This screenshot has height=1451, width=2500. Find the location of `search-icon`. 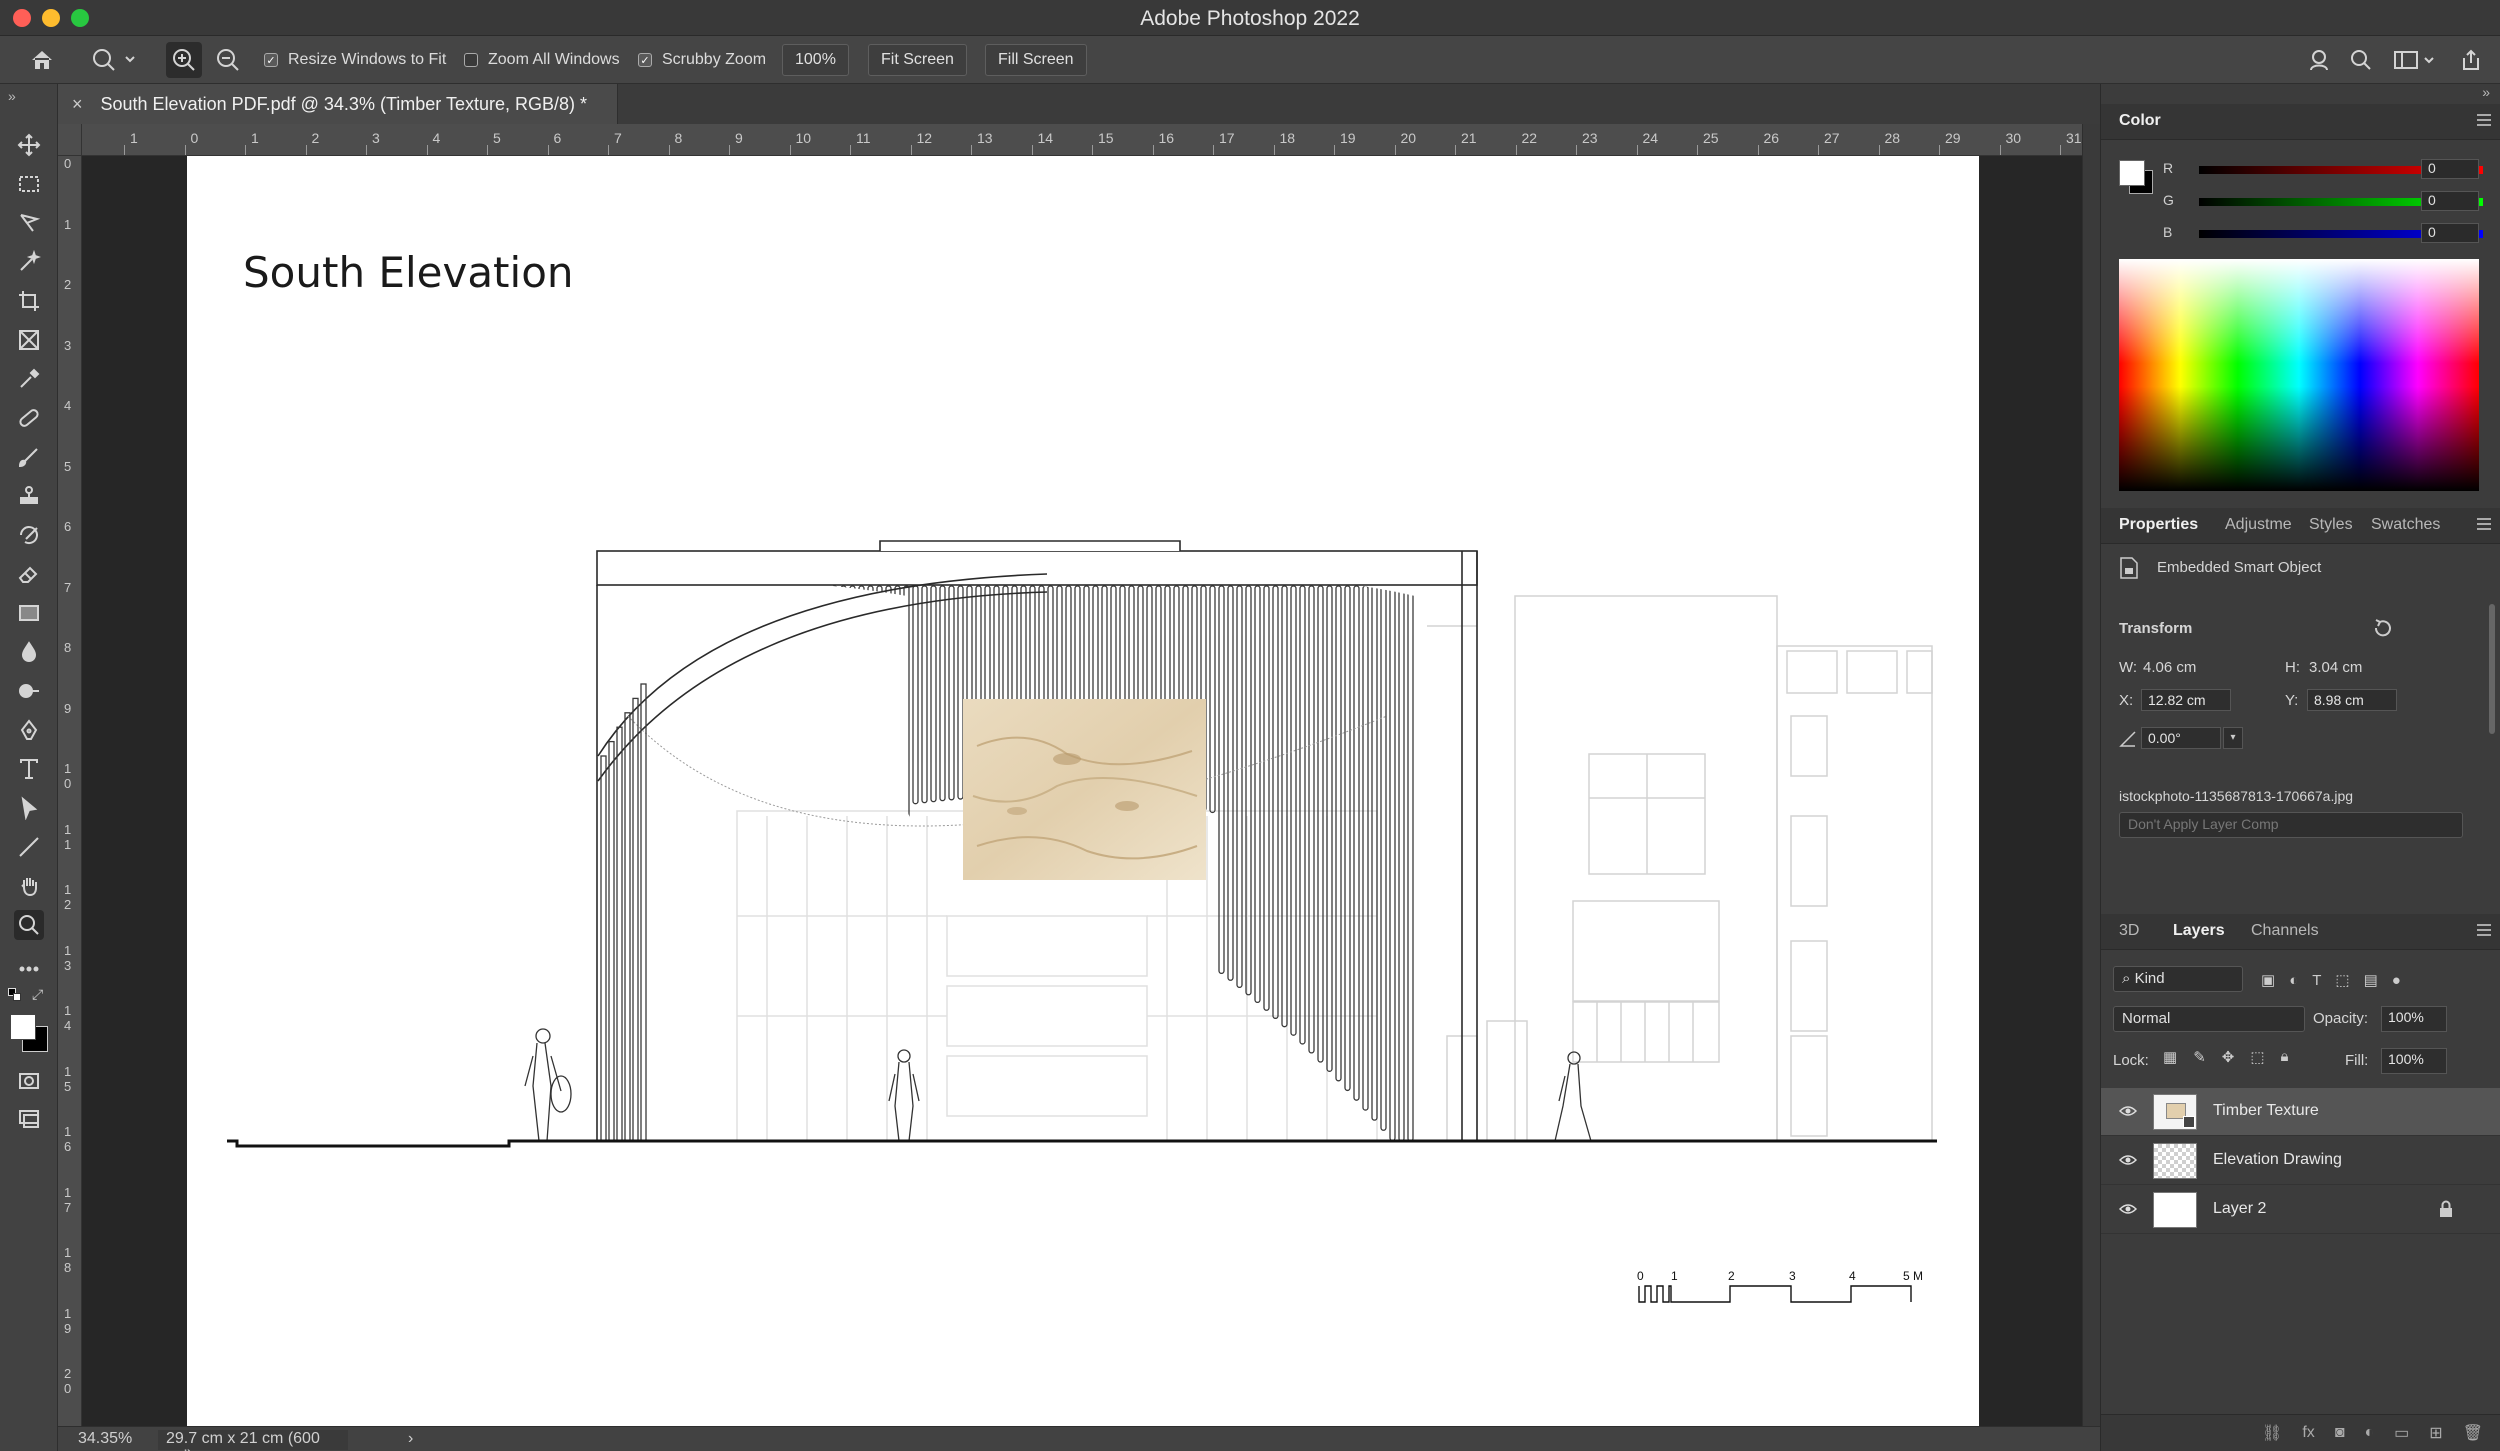

search-icon is located at coordinates (2361, 60).